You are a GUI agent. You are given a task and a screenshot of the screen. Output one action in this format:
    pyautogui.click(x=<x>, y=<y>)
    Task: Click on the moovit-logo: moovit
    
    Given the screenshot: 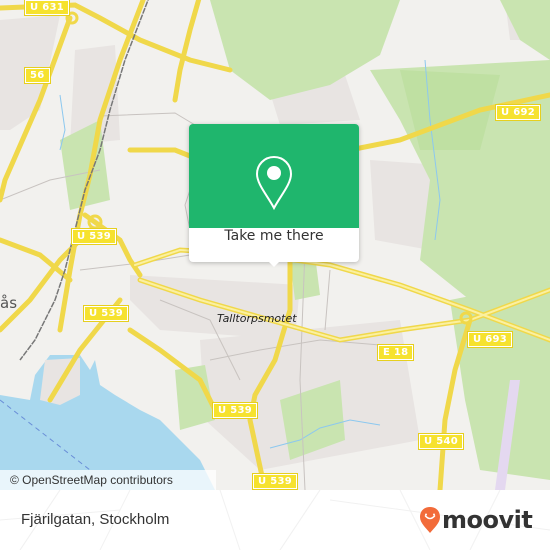 What is the action you would take?
    pyautogui.click(x=476, y=520)
    